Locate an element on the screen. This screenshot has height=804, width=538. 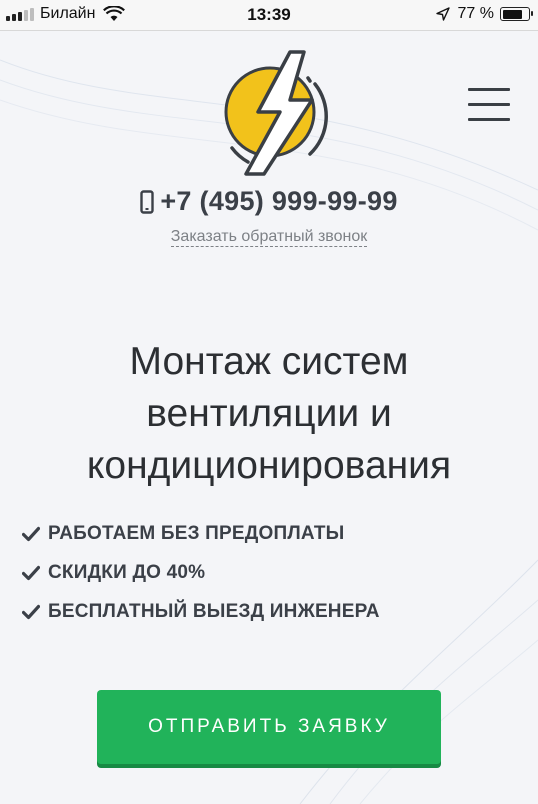
phone-number: +7 (495) 999-99-99 is located at coordinates (278, 201).